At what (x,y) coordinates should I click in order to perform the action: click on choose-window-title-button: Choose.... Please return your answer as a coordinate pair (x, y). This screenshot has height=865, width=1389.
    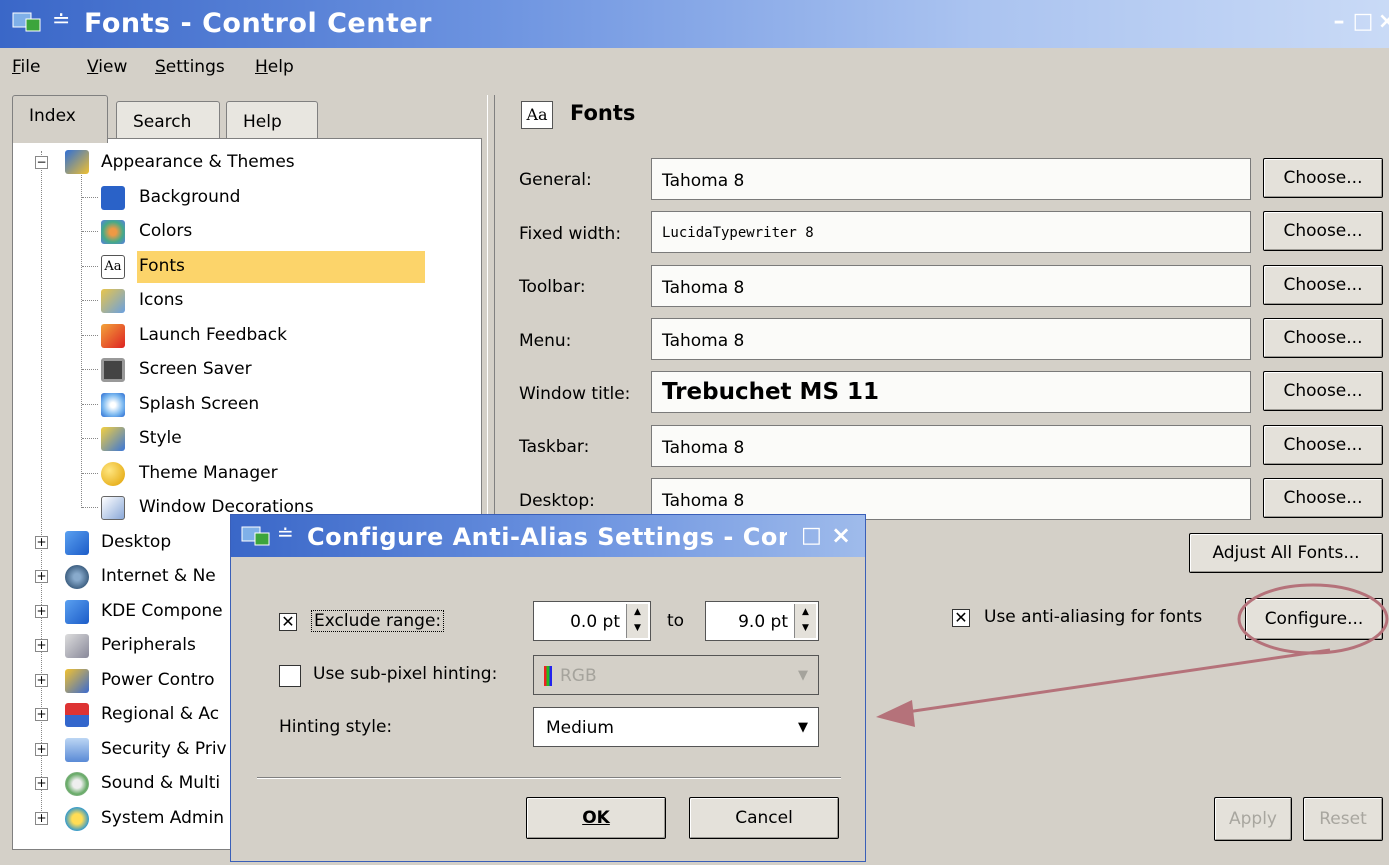
    Looking at the image, I should click on (1323, 391).